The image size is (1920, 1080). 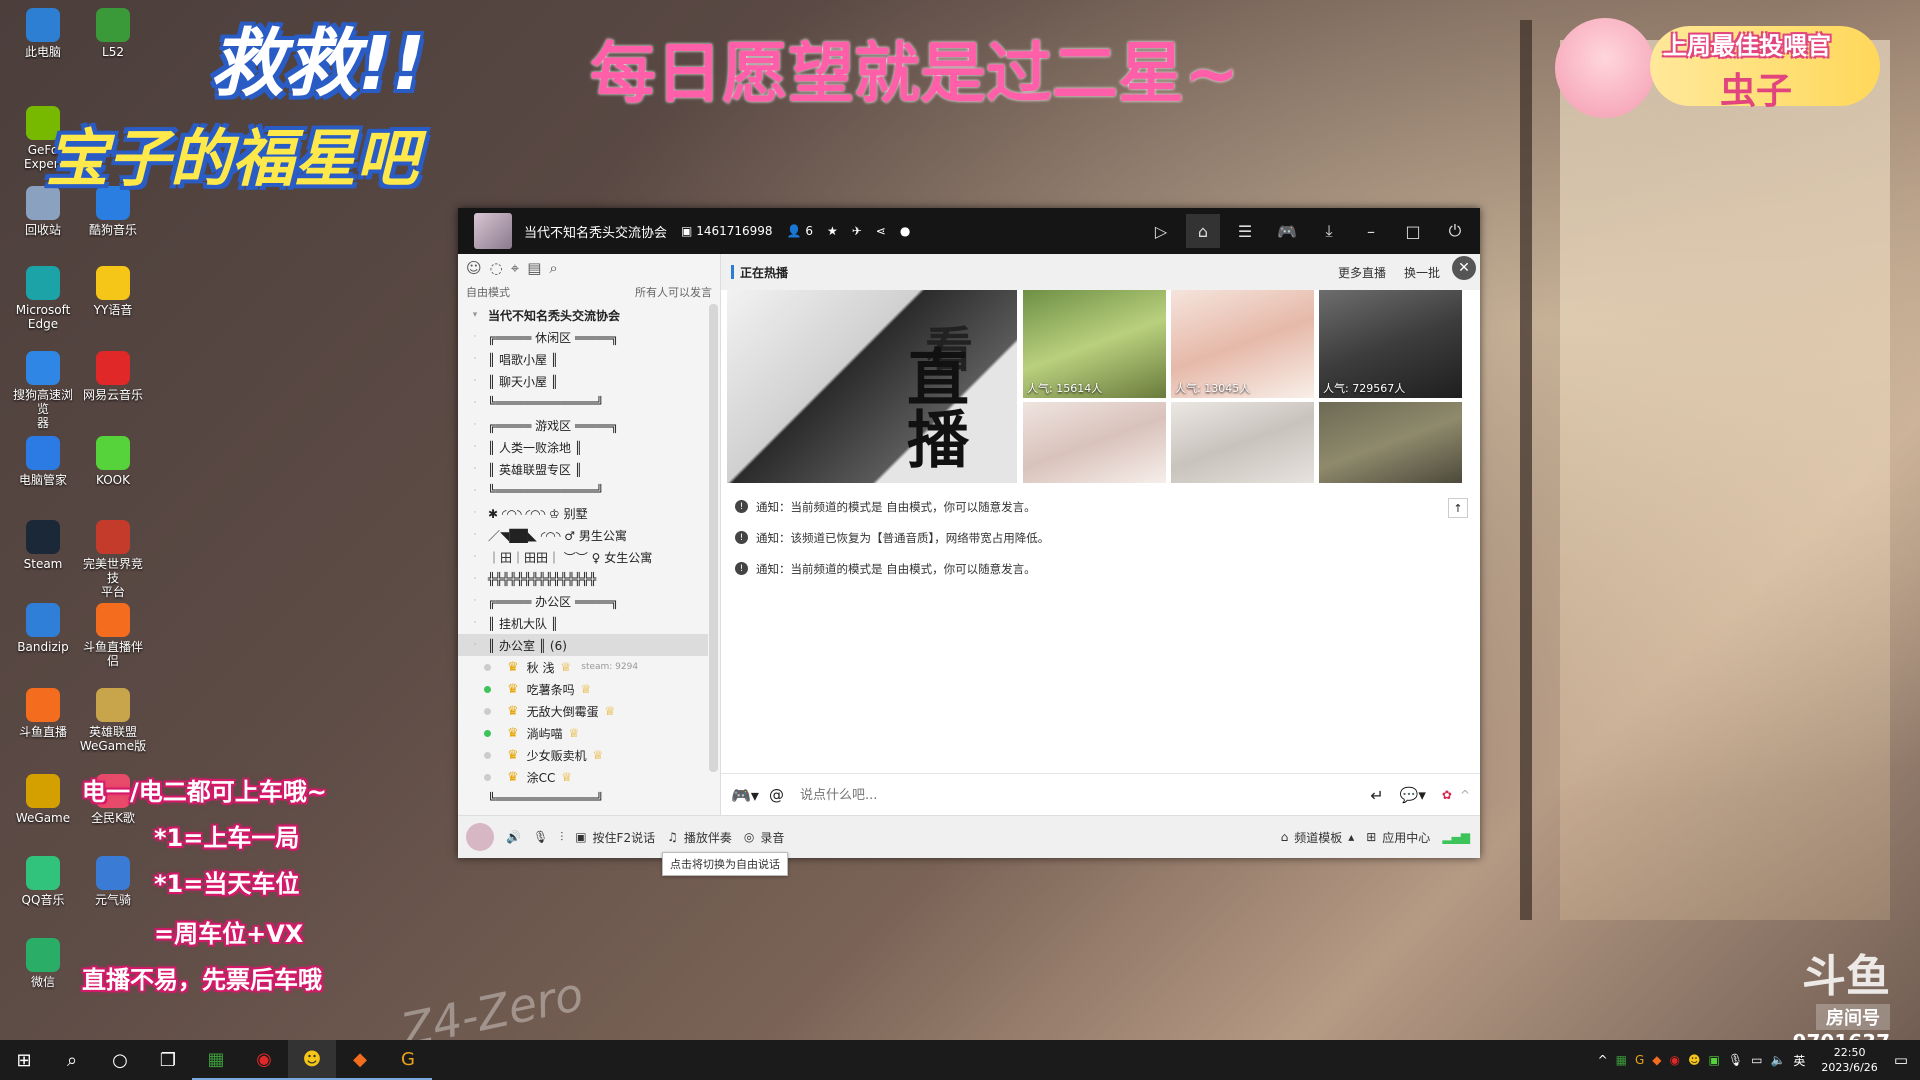 I want to click on user-list-item: ♛ 无敌大倒霉蛋 ♕, so click(x=583, y=711).